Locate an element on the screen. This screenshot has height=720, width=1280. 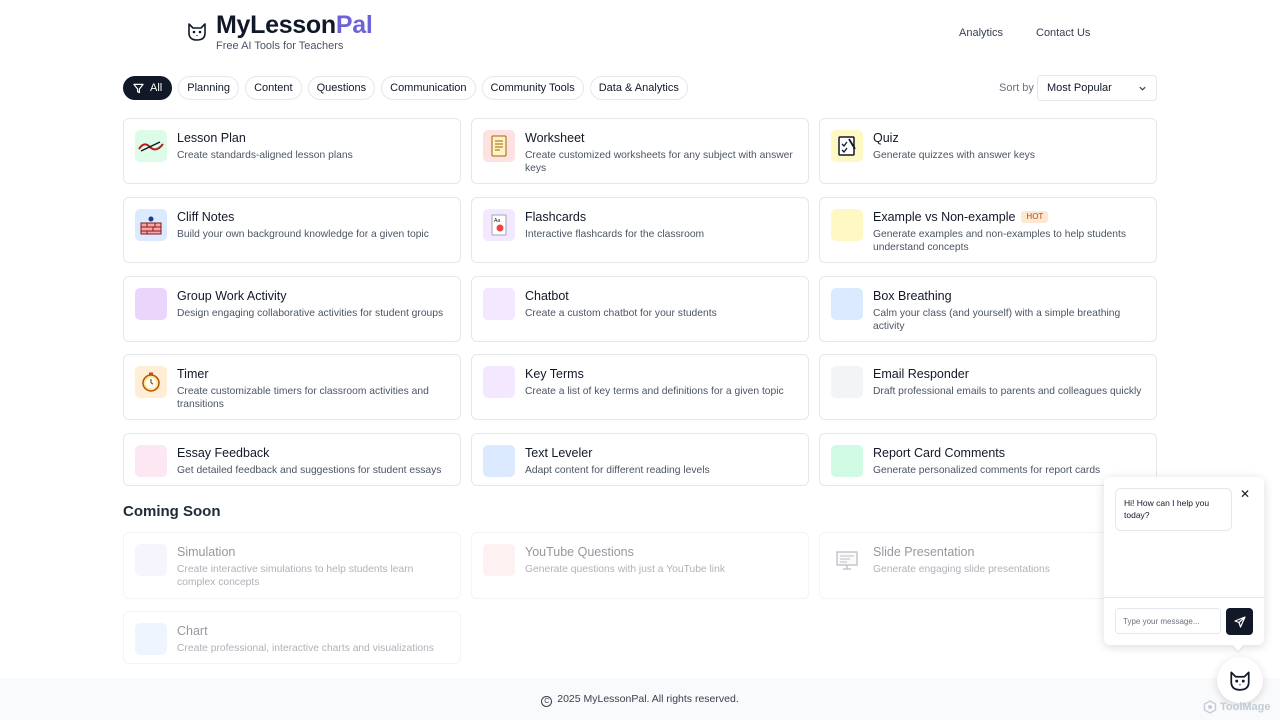
tool-title: Cliff Notes is located at coordinates (205, 217).